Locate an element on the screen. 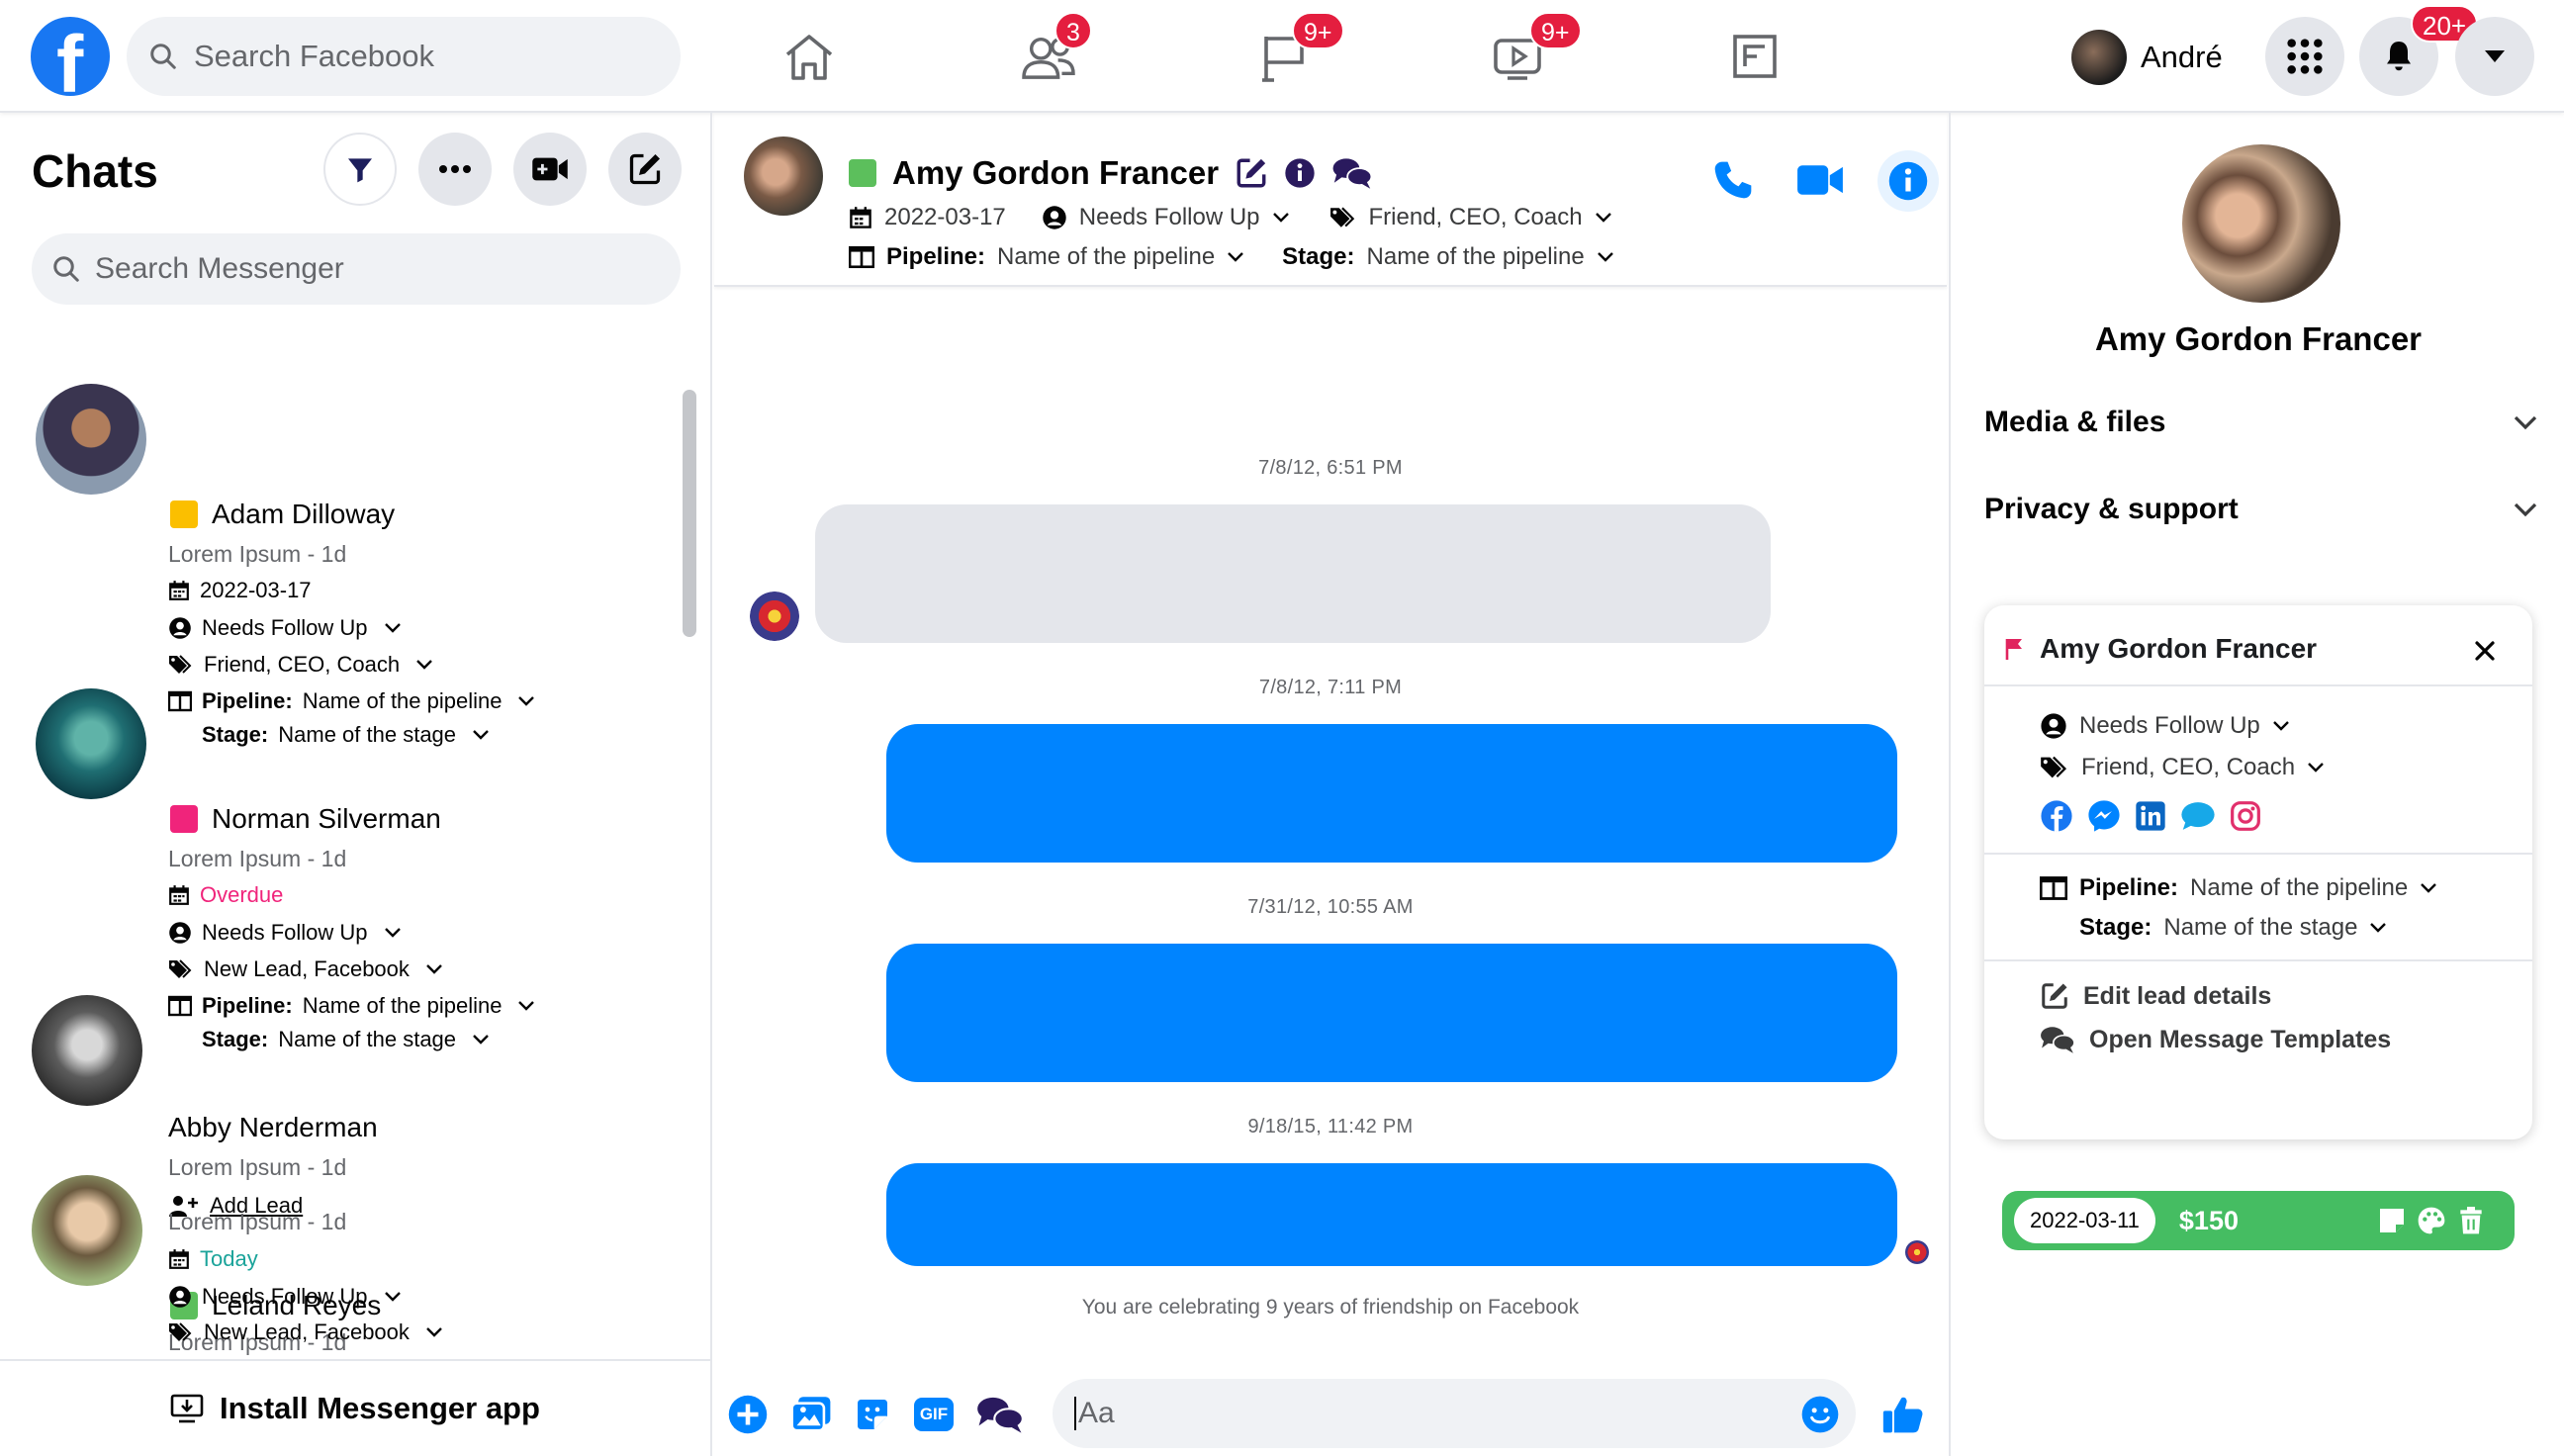  emoji-icon is located at coordinates (1820, 1414).